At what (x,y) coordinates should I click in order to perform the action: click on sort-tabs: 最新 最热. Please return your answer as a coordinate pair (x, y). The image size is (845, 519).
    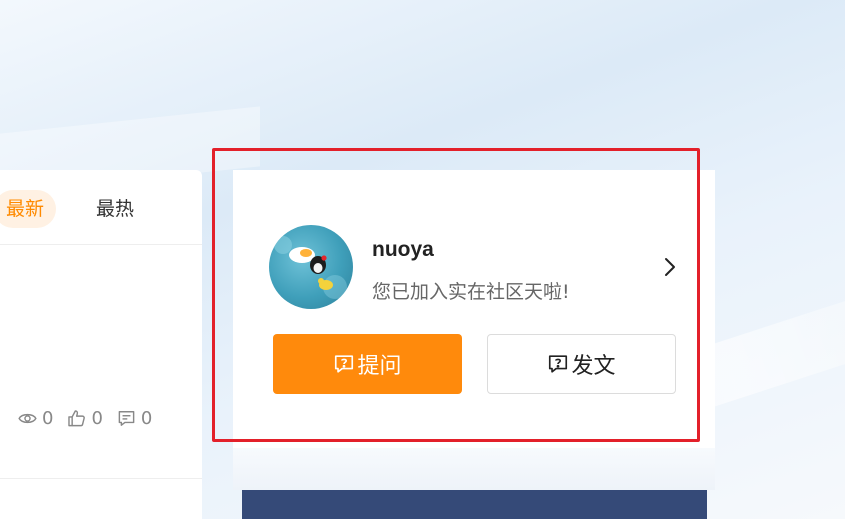
    Looking at the image, I should click on (101, 207).